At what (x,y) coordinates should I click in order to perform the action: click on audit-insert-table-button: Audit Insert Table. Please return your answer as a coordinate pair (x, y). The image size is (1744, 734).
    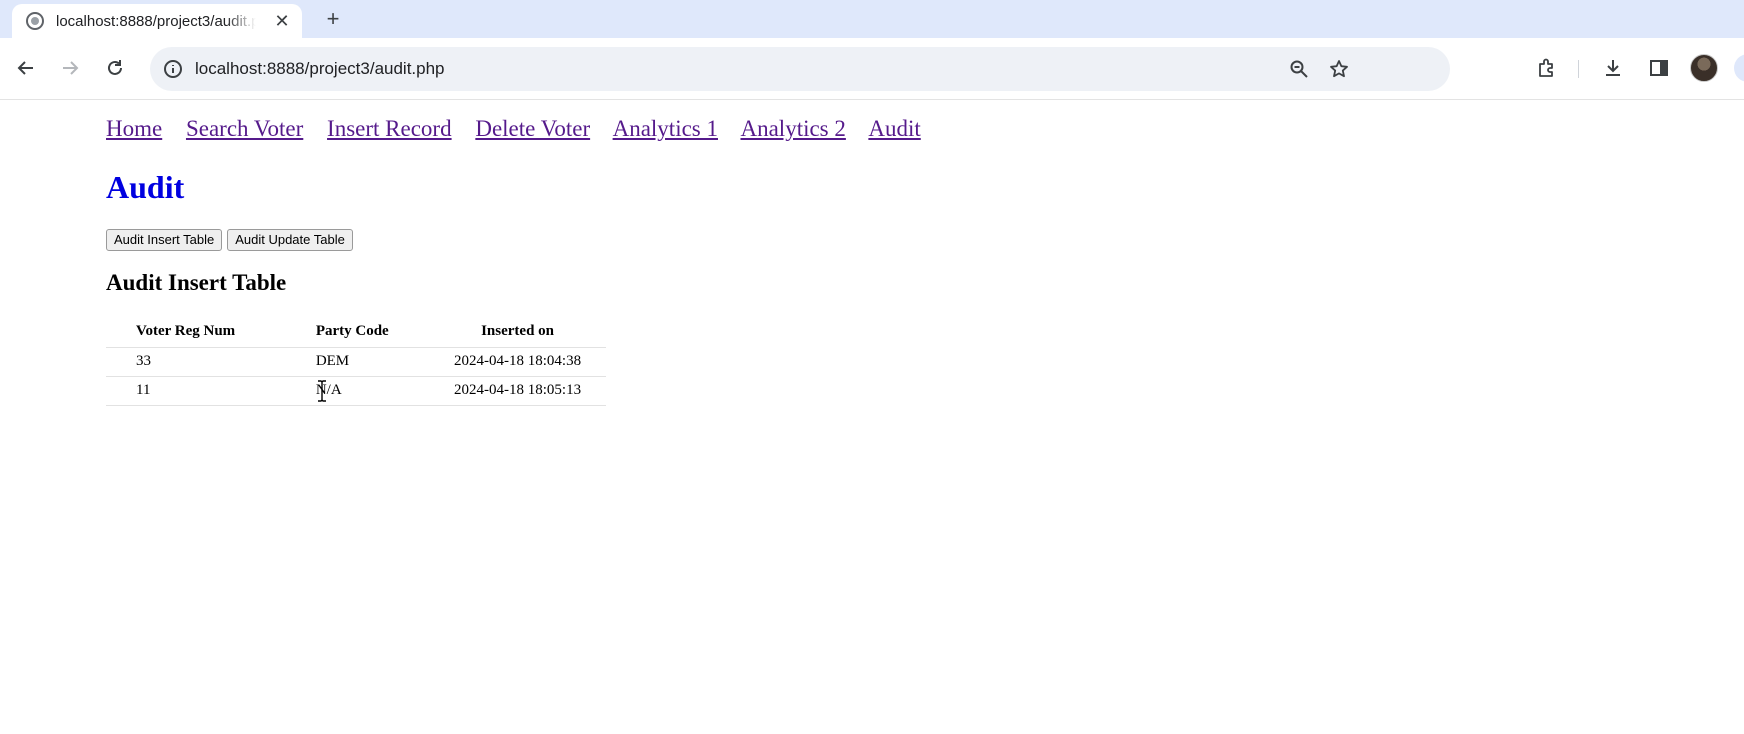
    Looking at the image, I should click on (164, 240).